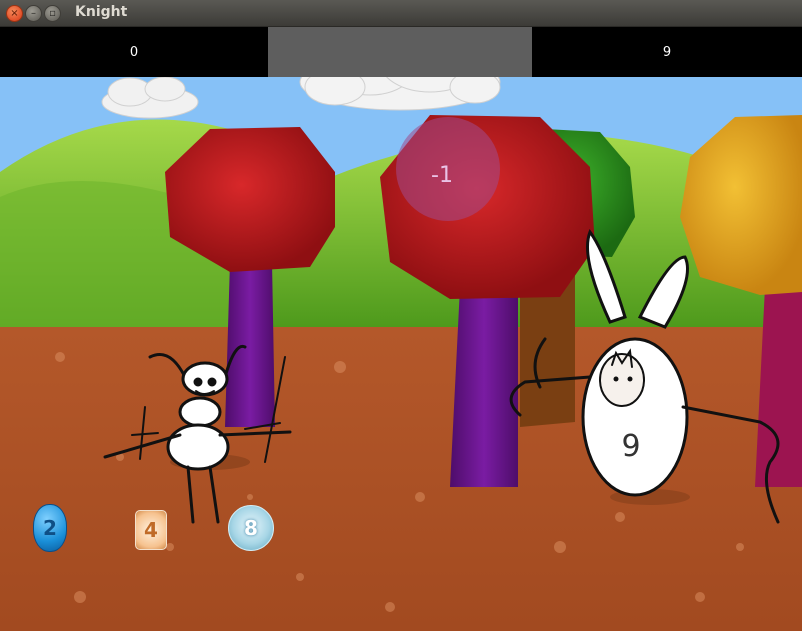 This screenshot has width=802, height=631. Describe the element at coordinates (134, 52) in the screenshot. I see `hud-left-score: 0` at that location.